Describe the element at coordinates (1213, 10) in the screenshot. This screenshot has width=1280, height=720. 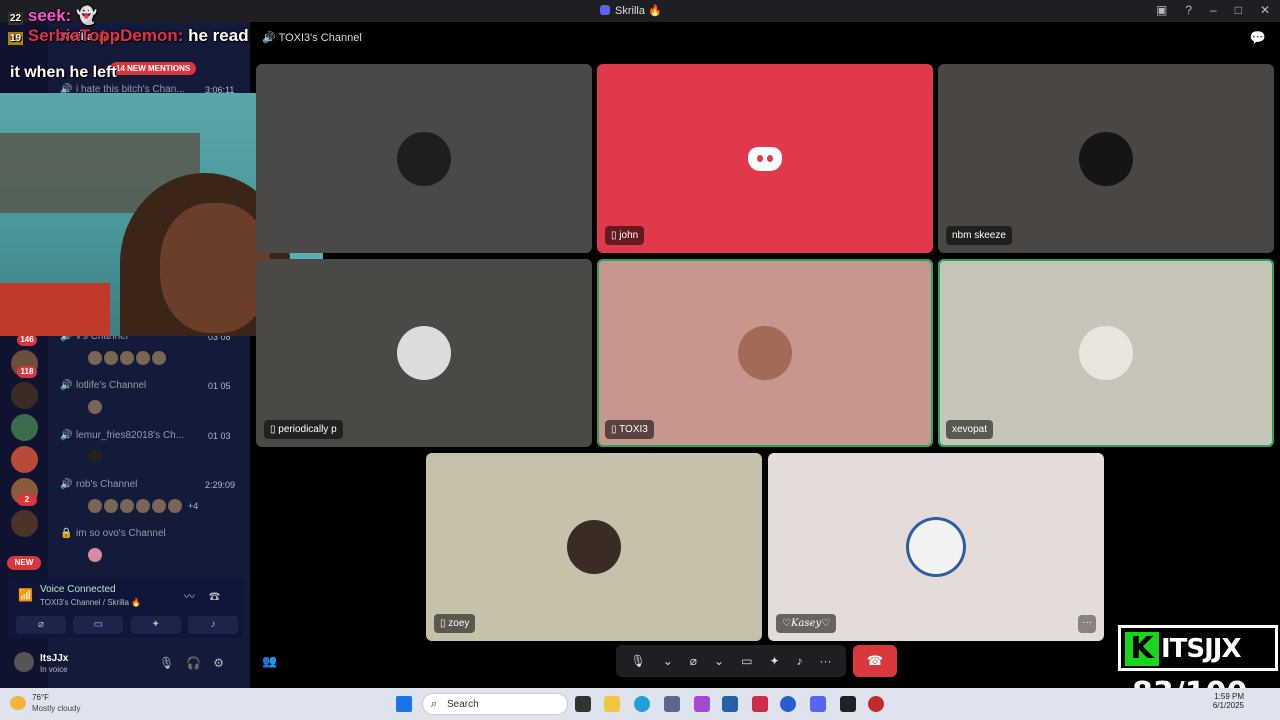
I see `minimize-button: –` at that location.